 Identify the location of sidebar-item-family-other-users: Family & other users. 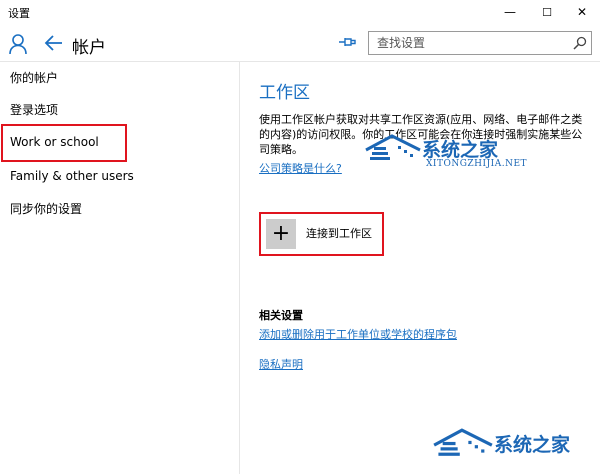
(72, 176).